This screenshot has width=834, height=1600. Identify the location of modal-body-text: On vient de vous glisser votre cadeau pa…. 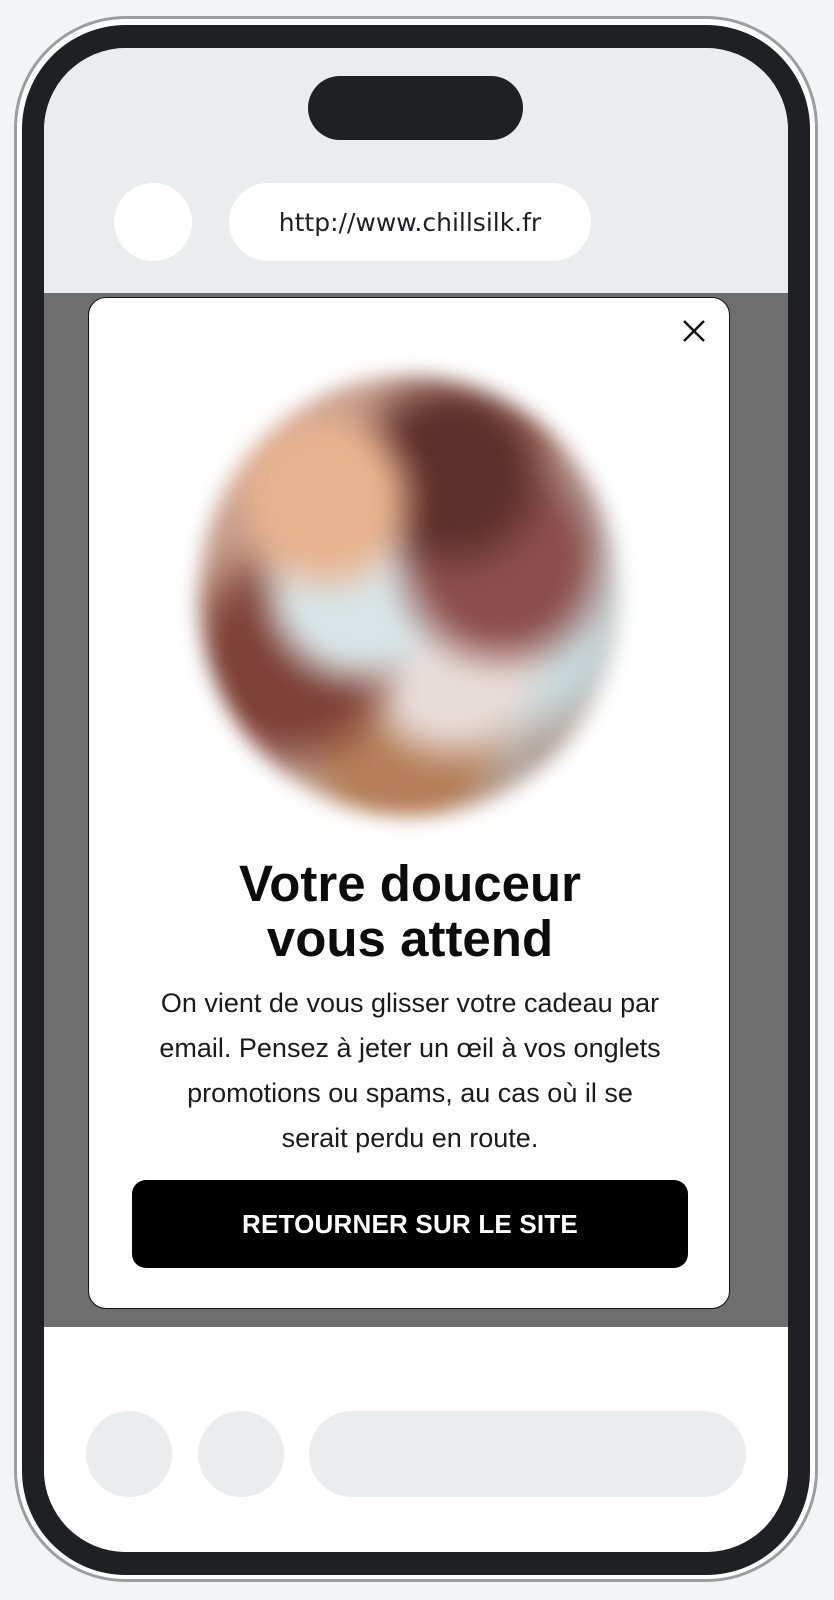
(410, 1071).